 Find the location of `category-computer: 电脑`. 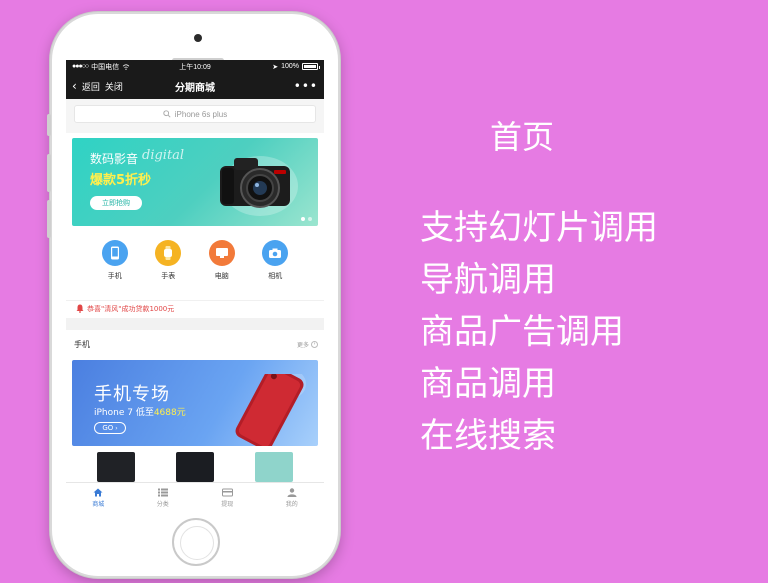

category-computer: 电脑 is located at coordinates (222, 266).